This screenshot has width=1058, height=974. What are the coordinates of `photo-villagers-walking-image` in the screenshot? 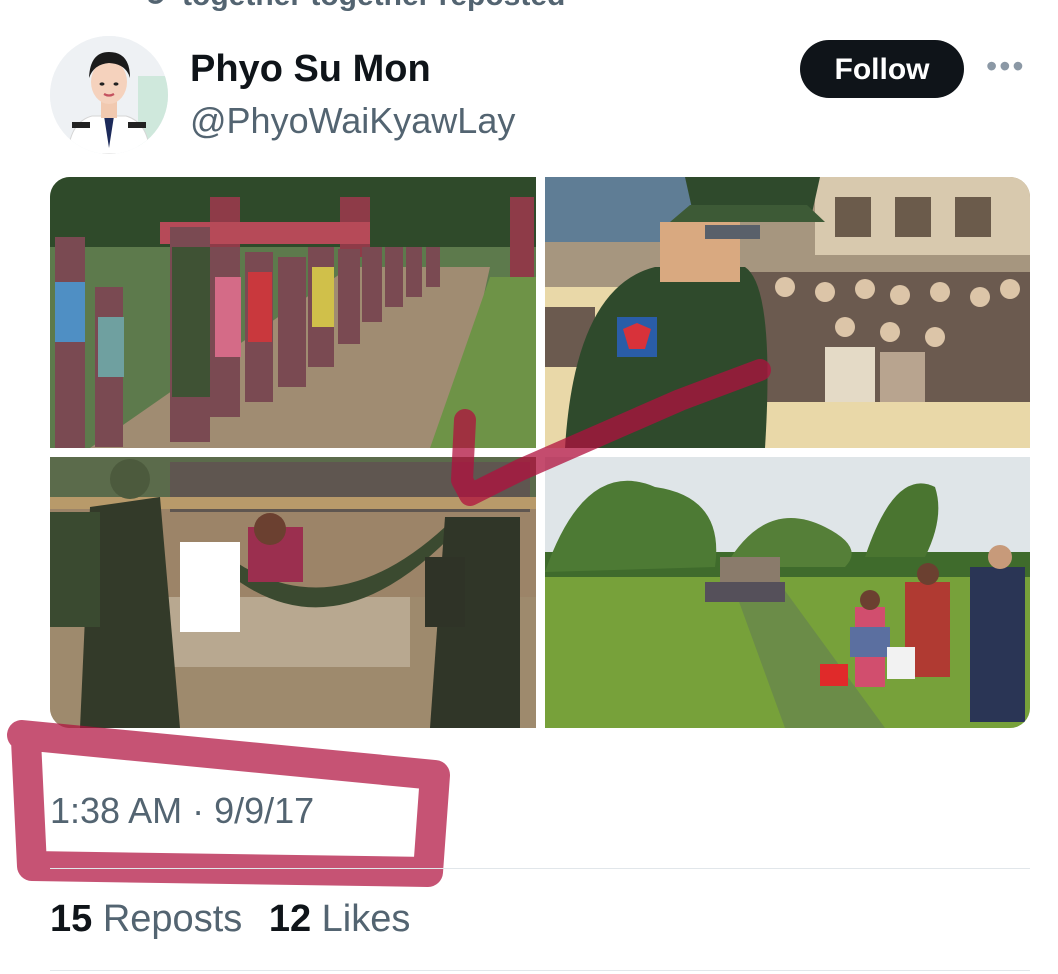 It's located at (293, 312).